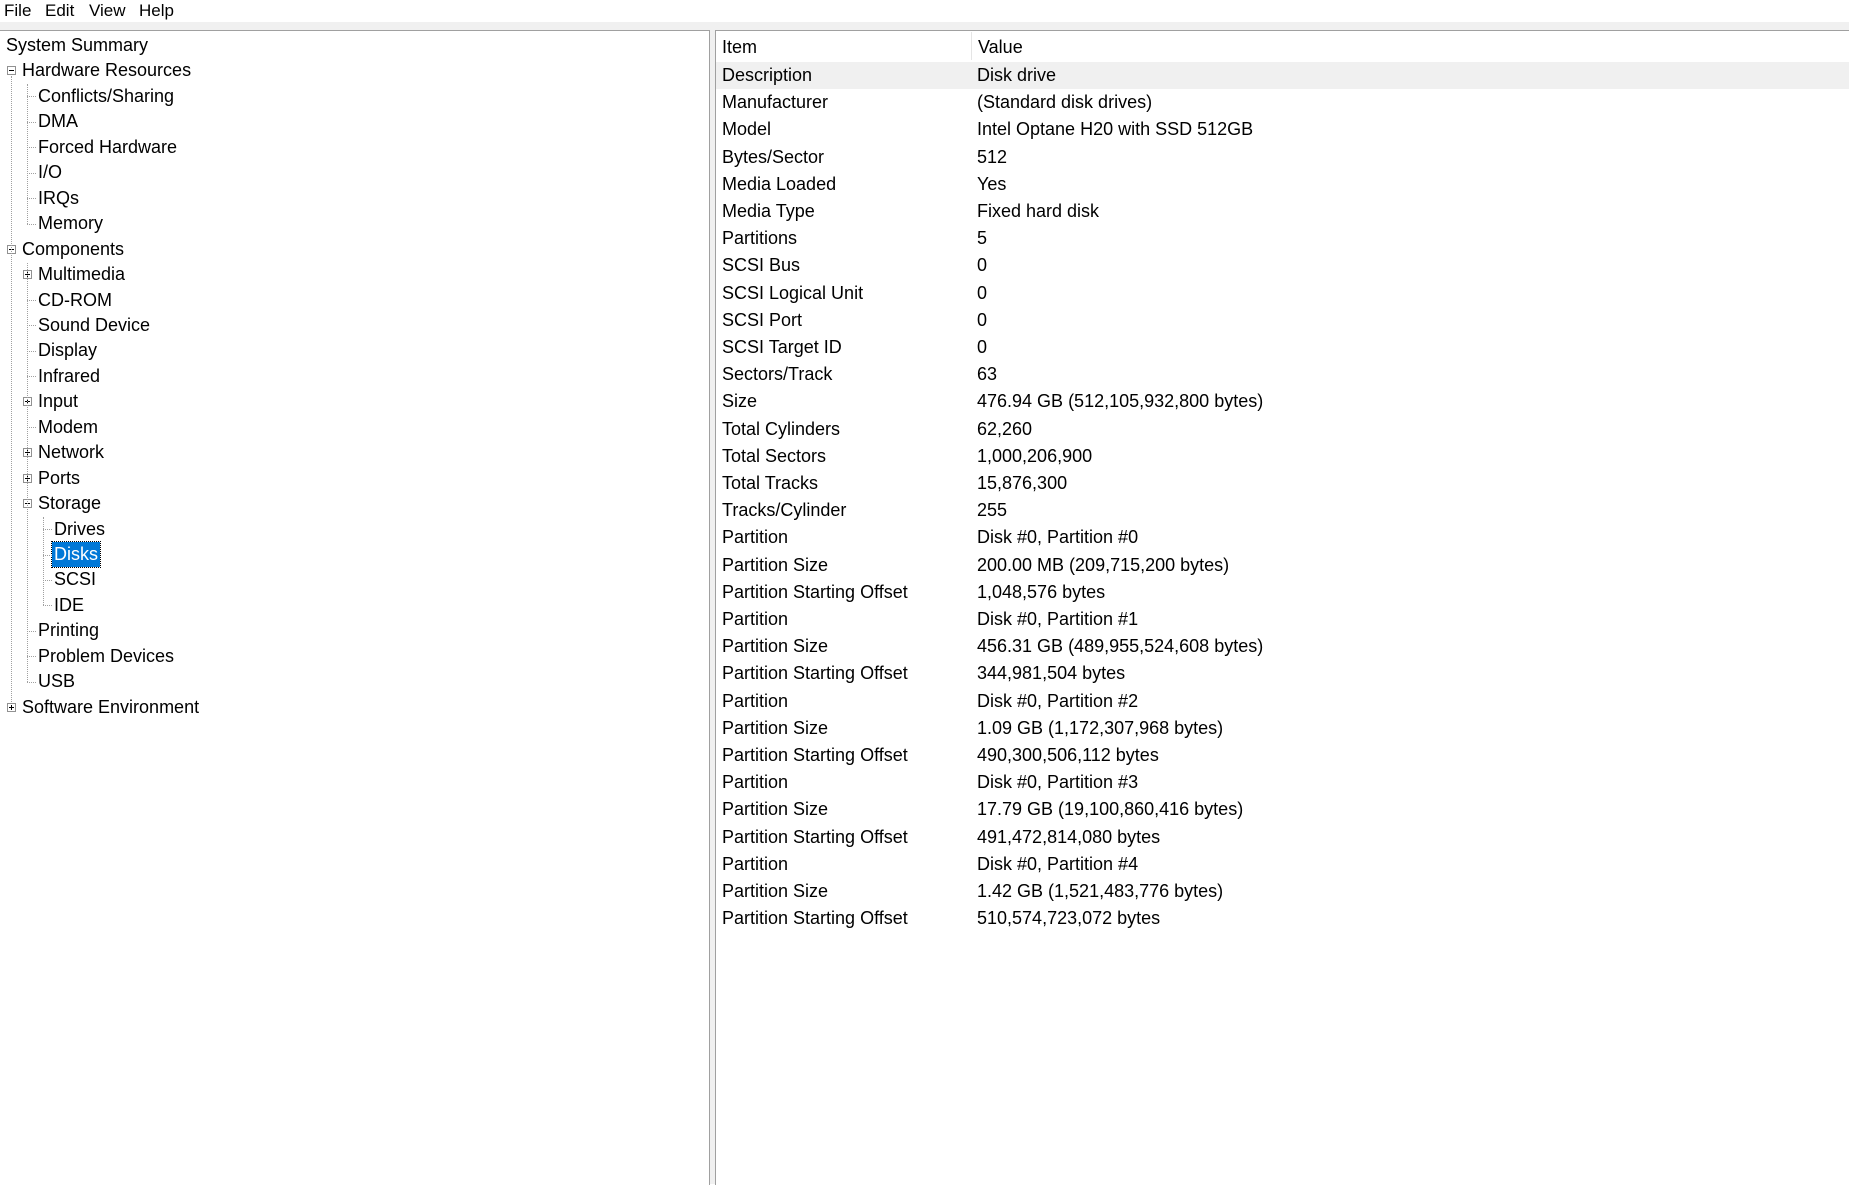  I want to click on item-cell: Media Type, so click(768, 211).